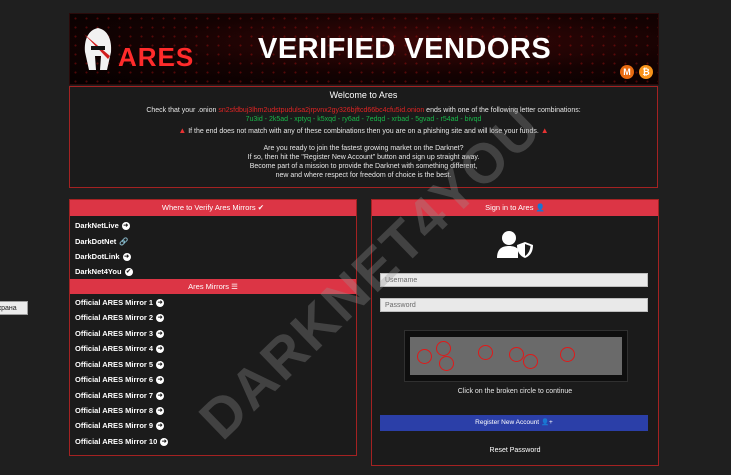 The height and width of the screenshot is (475, 731). What do you see at coordinates (428, 119) in the screenshot?
I see `combination-item: 5gvad -` at bounding box center [428, 119].